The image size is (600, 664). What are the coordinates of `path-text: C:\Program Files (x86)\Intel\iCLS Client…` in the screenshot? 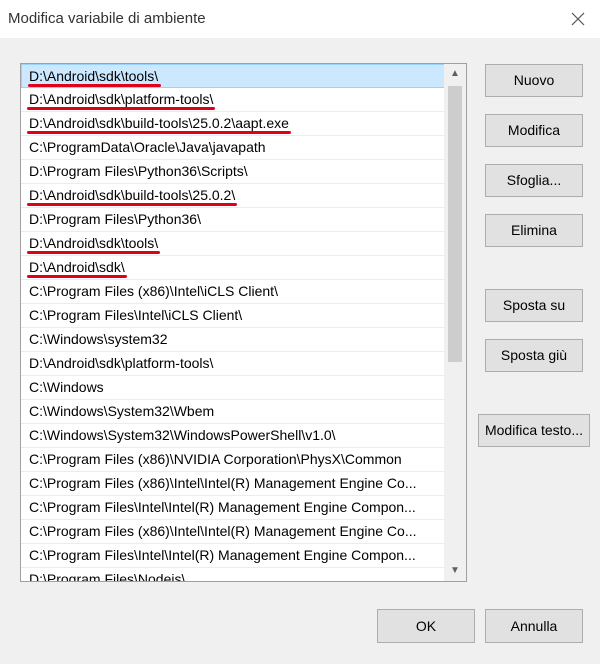 It's located at (153, 291).